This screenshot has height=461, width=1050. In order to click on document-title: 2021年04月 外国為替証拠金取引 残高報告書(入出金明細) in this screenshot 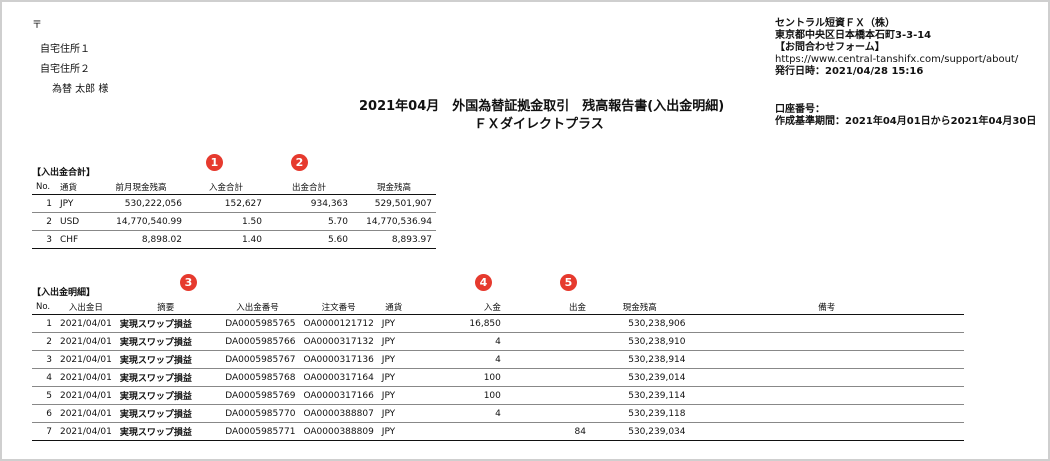, I will do `click(542, 106)`.